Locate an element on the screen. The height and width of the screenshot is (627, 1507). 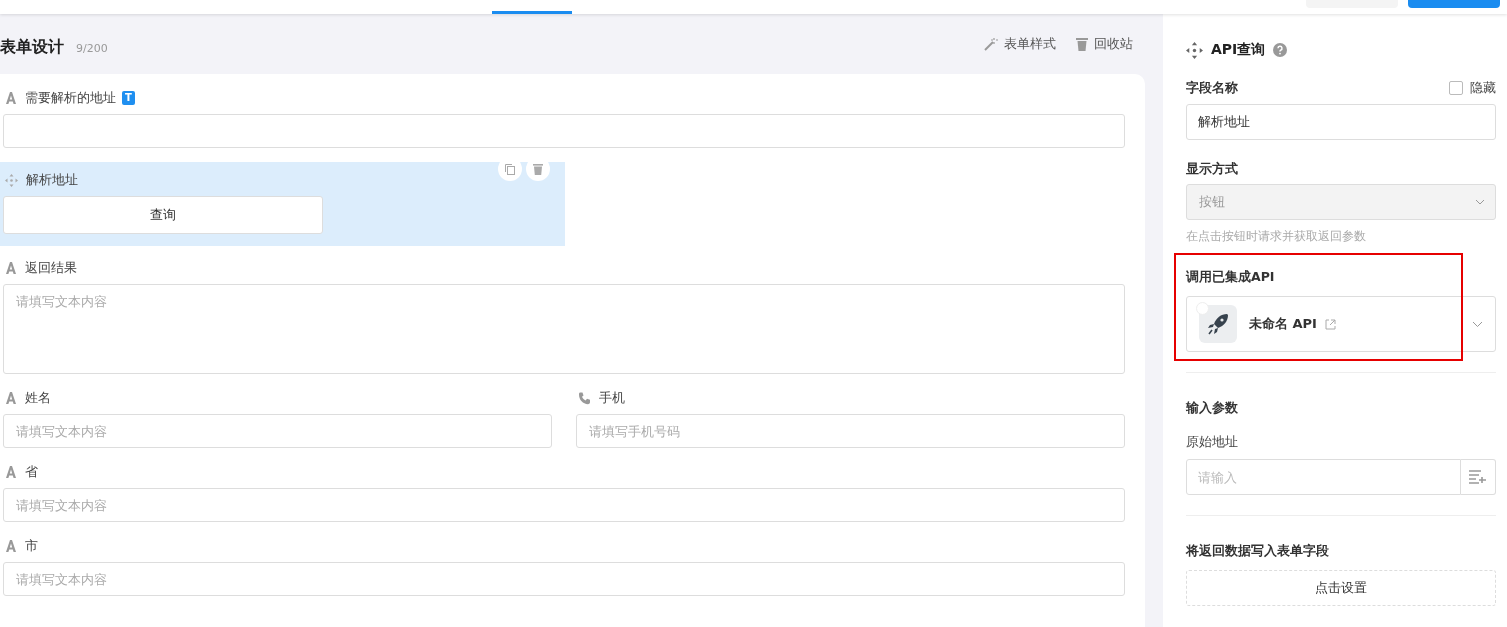
output-label: 将返回数据写入表单字段 is located at coordinates (1258, 551).